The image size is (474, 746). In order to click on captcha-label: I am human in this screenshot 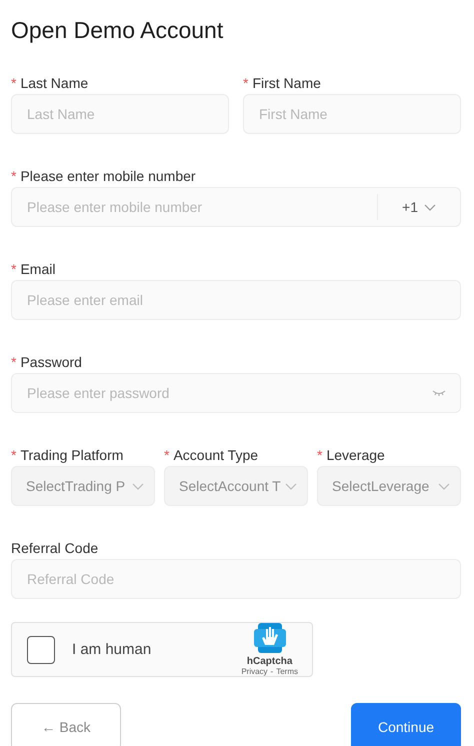, I will do `click(112, 649)`.